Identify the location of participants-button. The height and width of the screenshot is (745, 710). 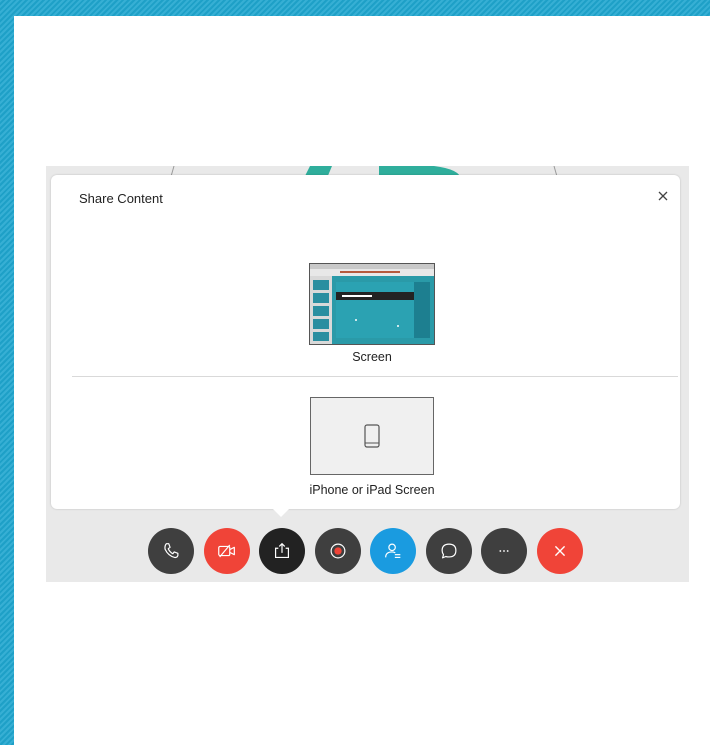
(393, 551).